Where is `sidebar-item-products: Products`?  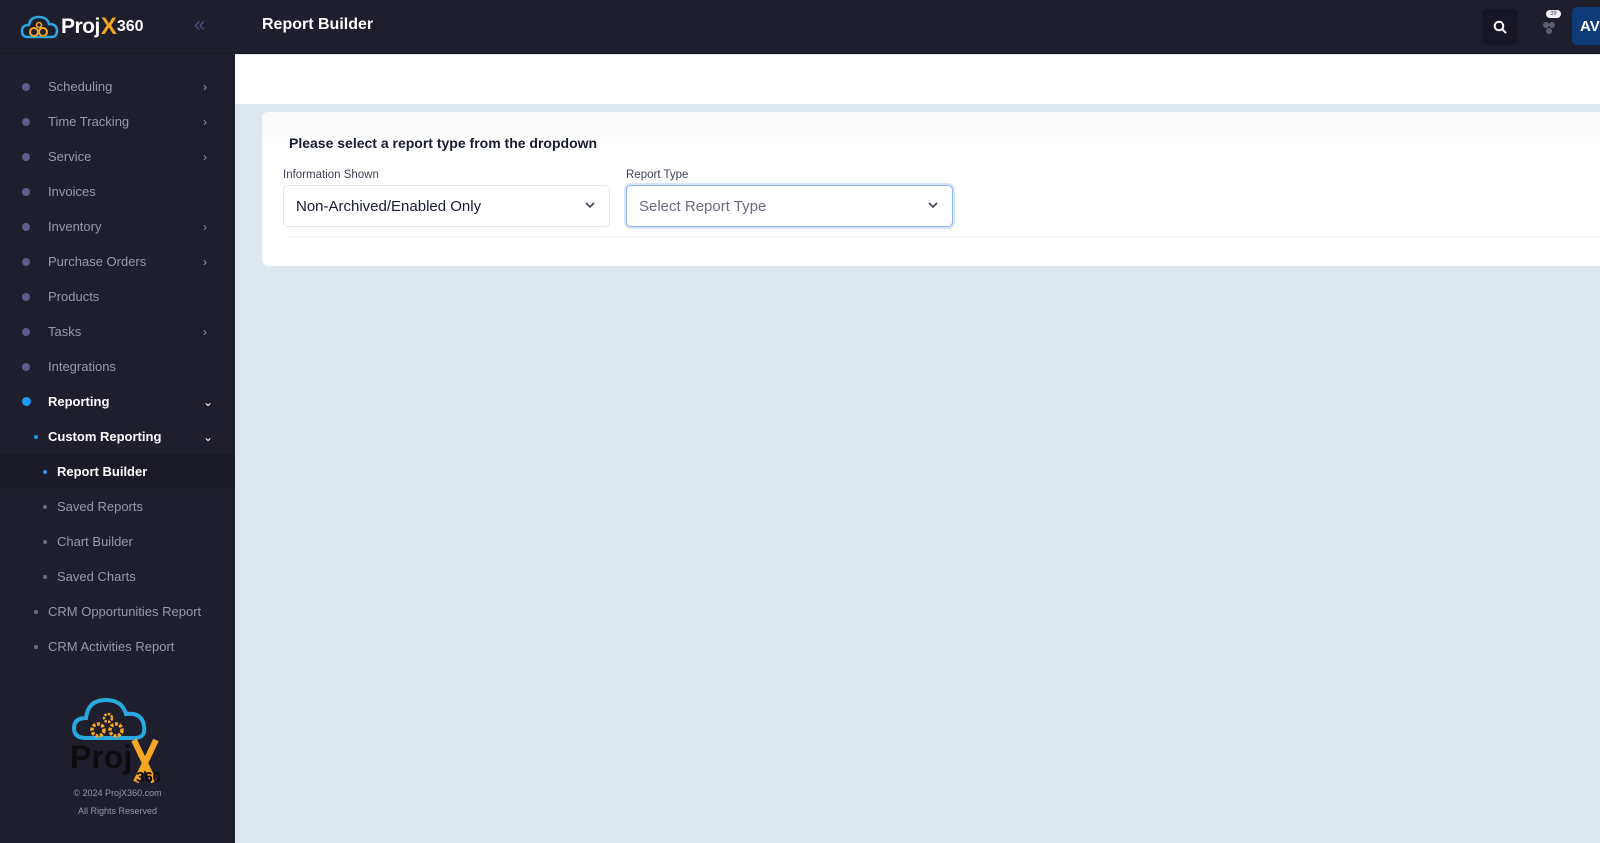
sidebar-item-products: Products is located at coordinates (117, 296).